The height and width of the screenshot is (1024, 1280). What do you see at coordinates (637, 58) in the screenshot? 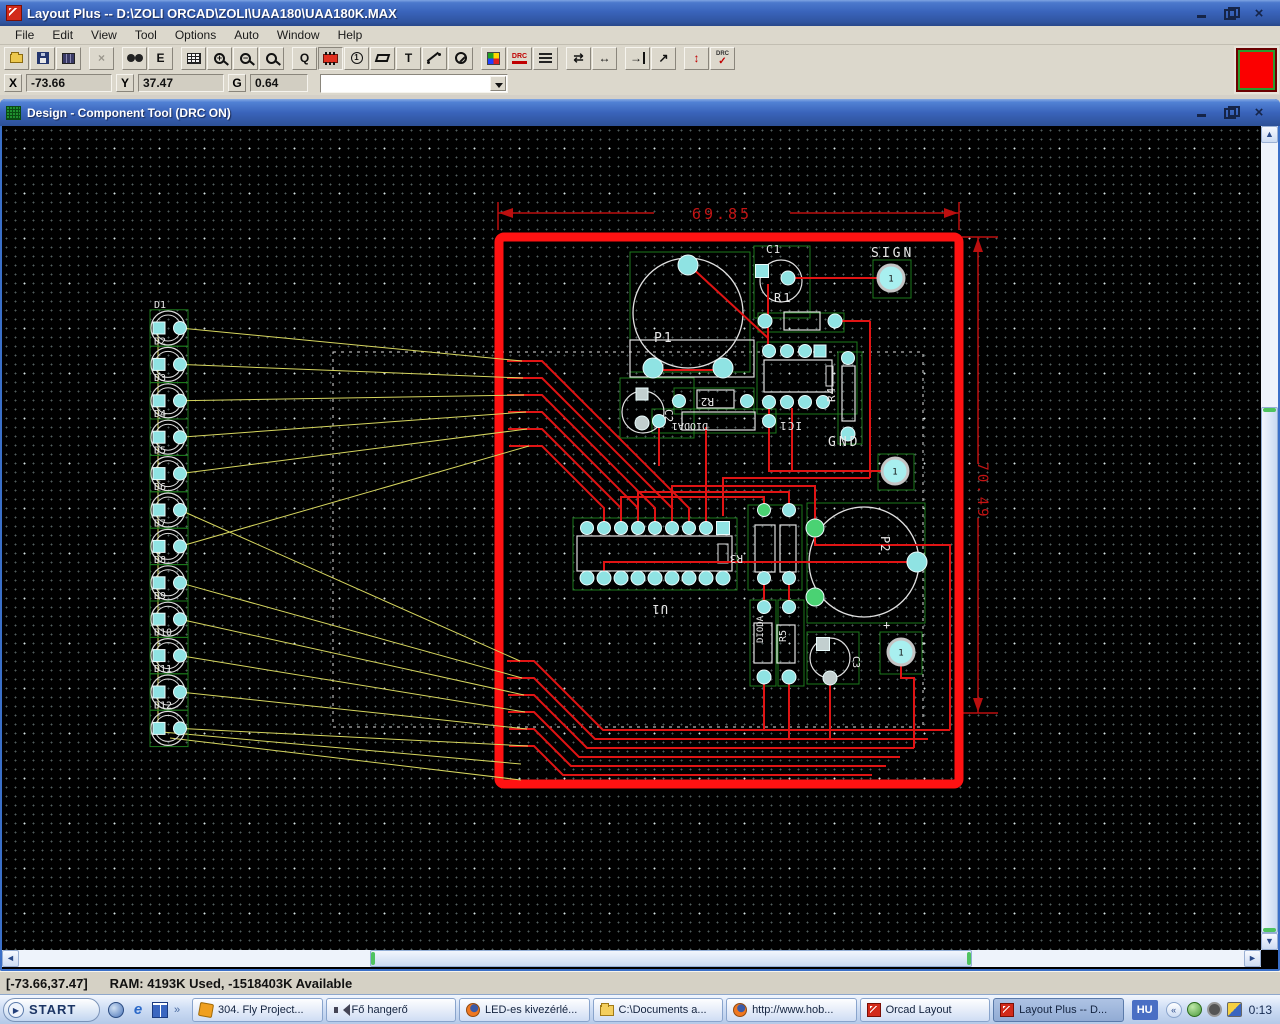
I see `auto-path-button: →` at bounding box center [637, 58].